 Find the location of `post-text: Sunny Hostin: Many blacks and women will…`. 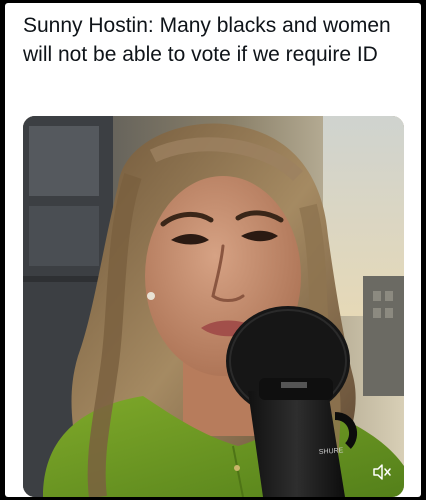

post-text: Sunny Hostin: Many blacks and women will… is located at coordinates (207, 40).